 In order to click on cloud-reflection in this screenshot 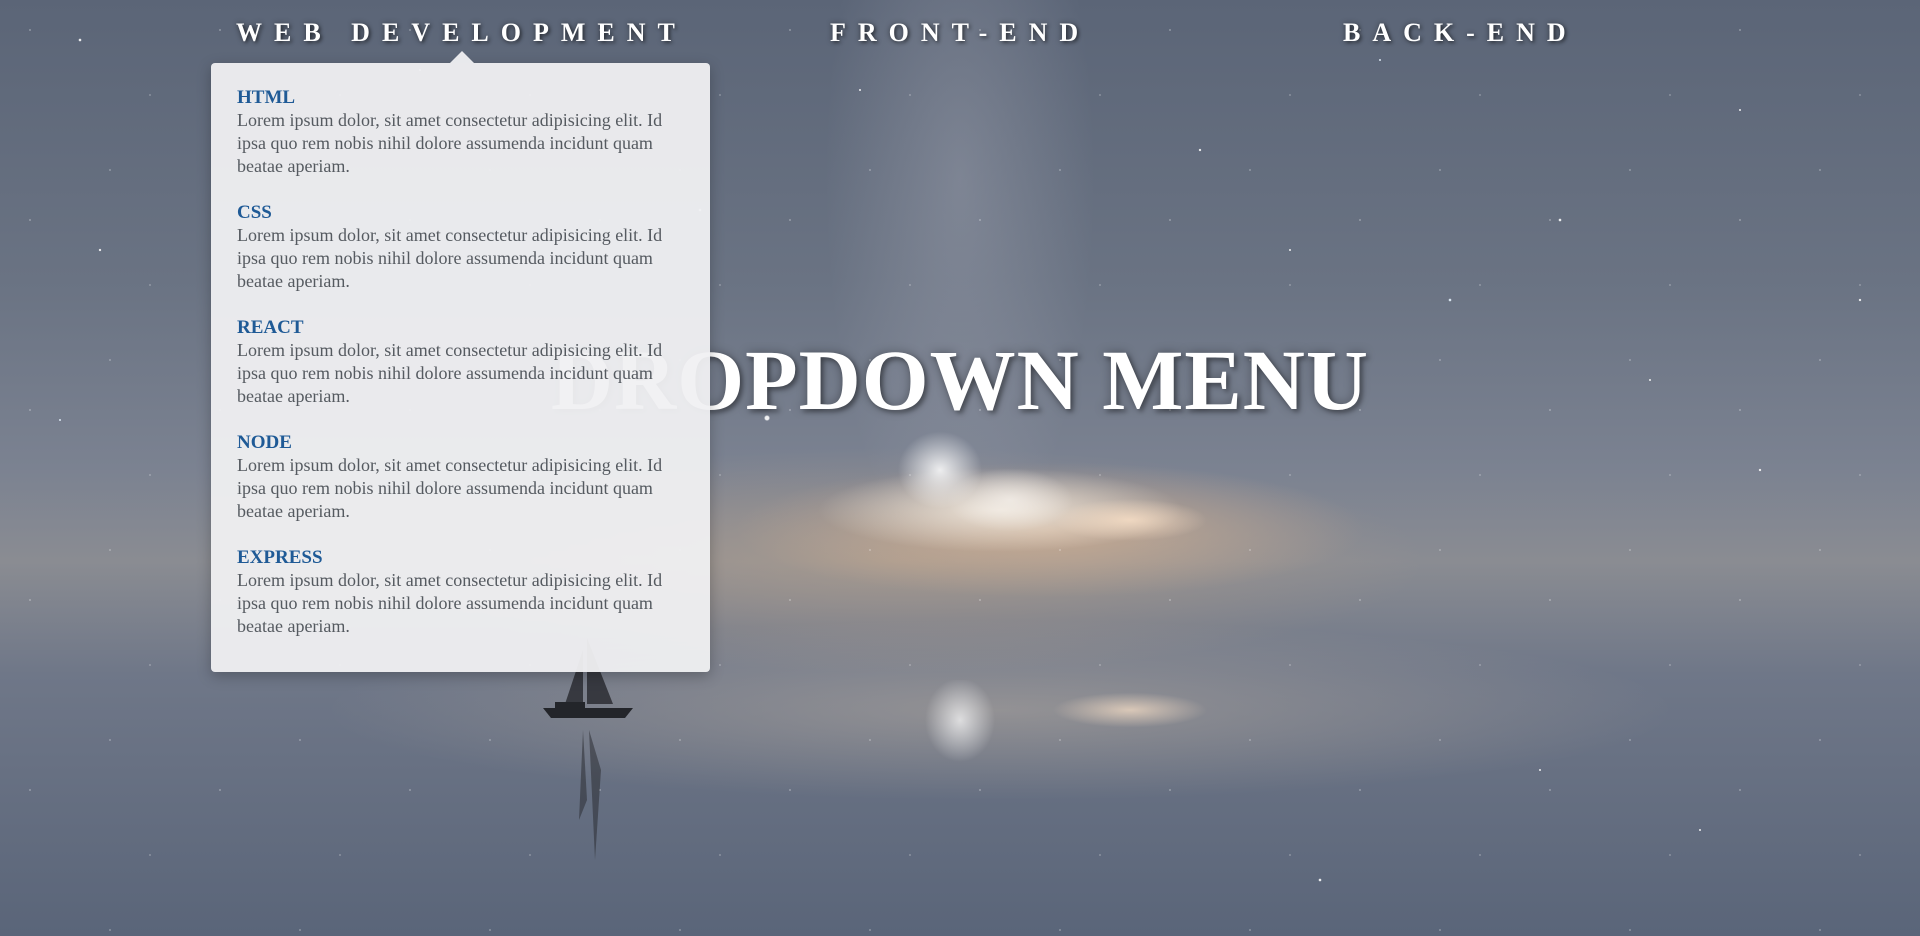, I will do `click(1070, 740)`.